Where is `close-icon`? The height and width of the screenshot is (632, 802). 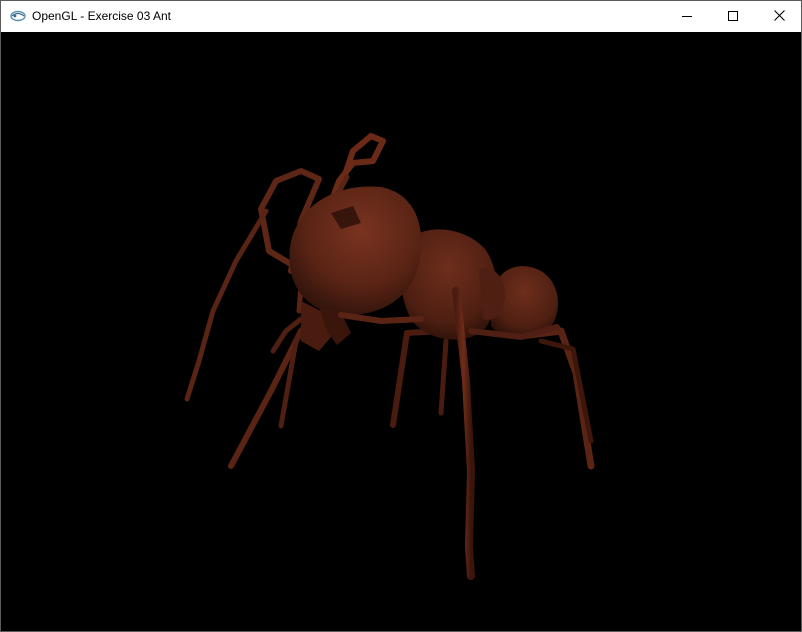
close-icon is located at coordinates (779, 17).